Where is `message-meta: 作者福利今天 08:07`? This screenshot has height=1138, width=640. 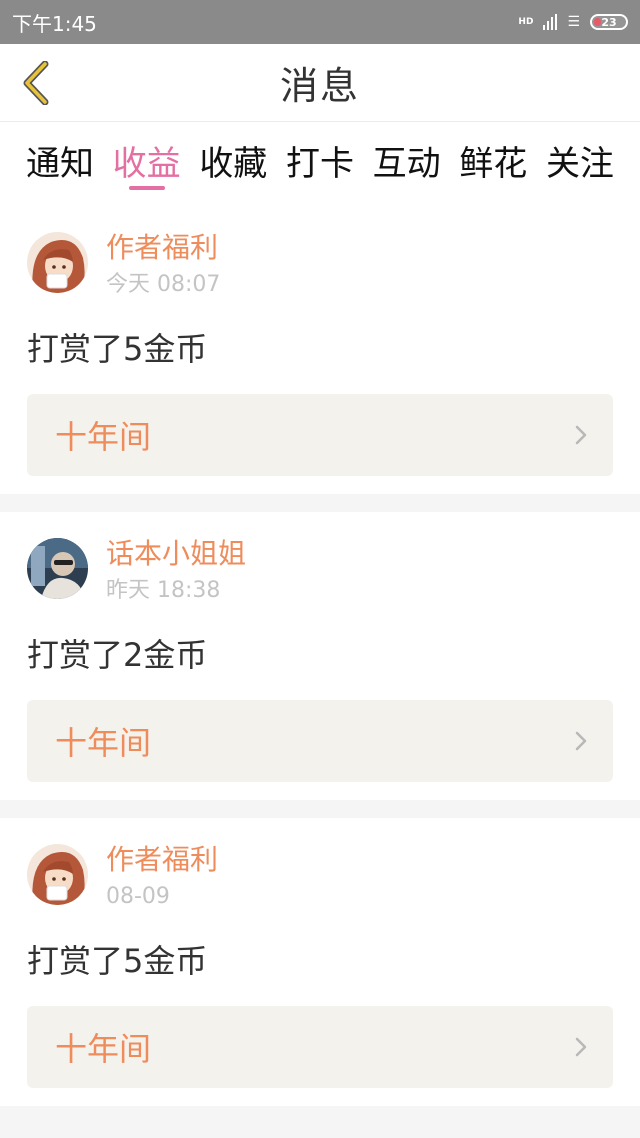 message-meta: 作者福利今天 08:07 is located at coordinates (163, 264).